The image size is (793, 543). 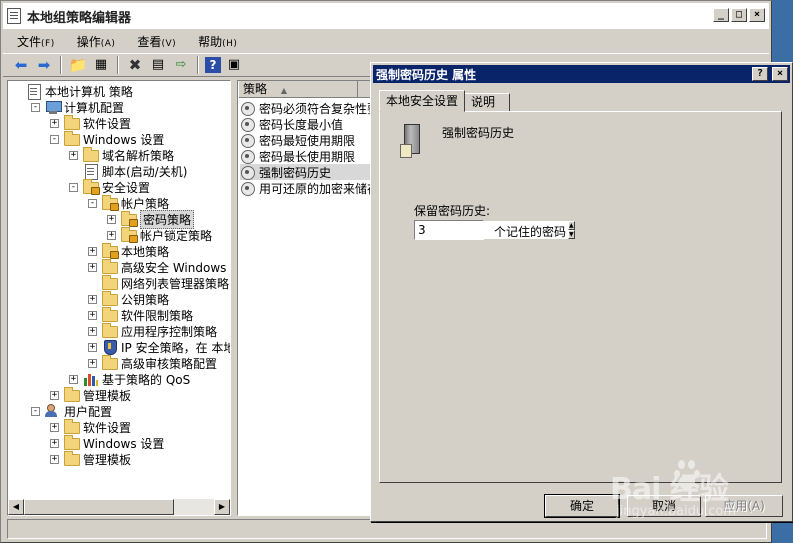 I want to click on scroll-thumb, so click(x=99, y=507).